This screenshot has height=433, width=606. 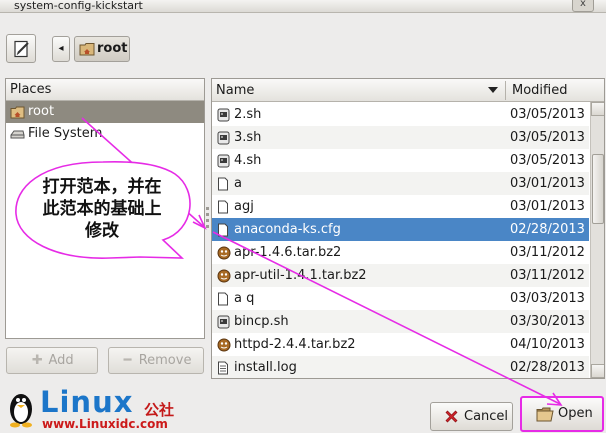 What do you see at coordinates (238, 183) in the screenshot?
I see `file-name: a` at bounding box center [238, 183].